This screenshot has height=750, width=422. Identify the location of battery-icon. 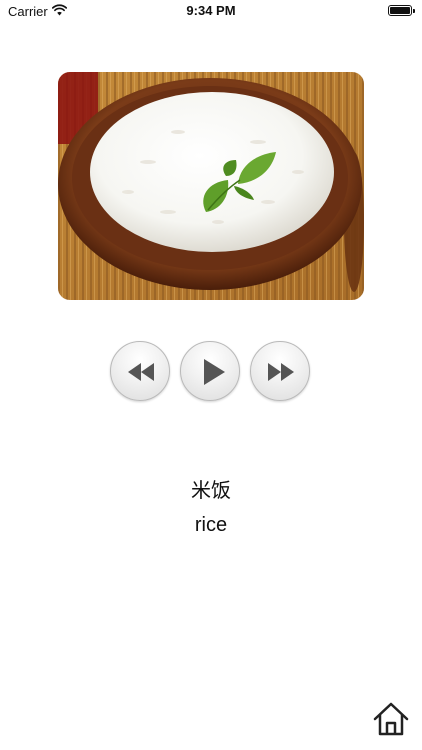
(401, 10).